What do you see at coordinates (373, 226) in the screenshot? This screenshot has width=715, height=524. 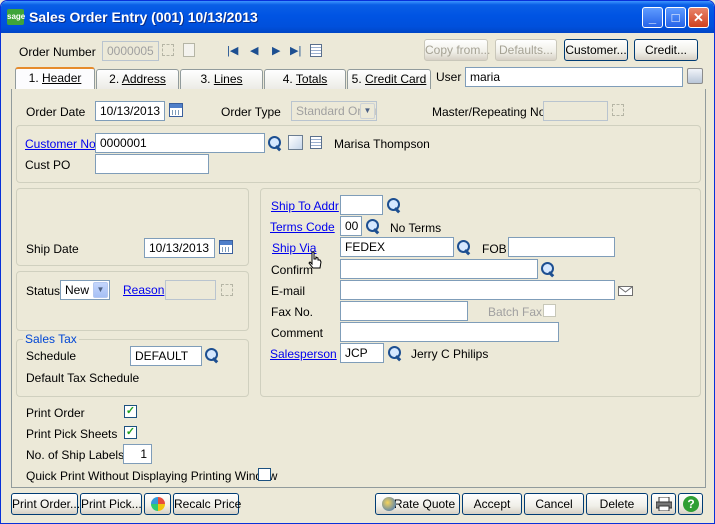 I see `terms-search-icon` at bounding box center [373, 226].